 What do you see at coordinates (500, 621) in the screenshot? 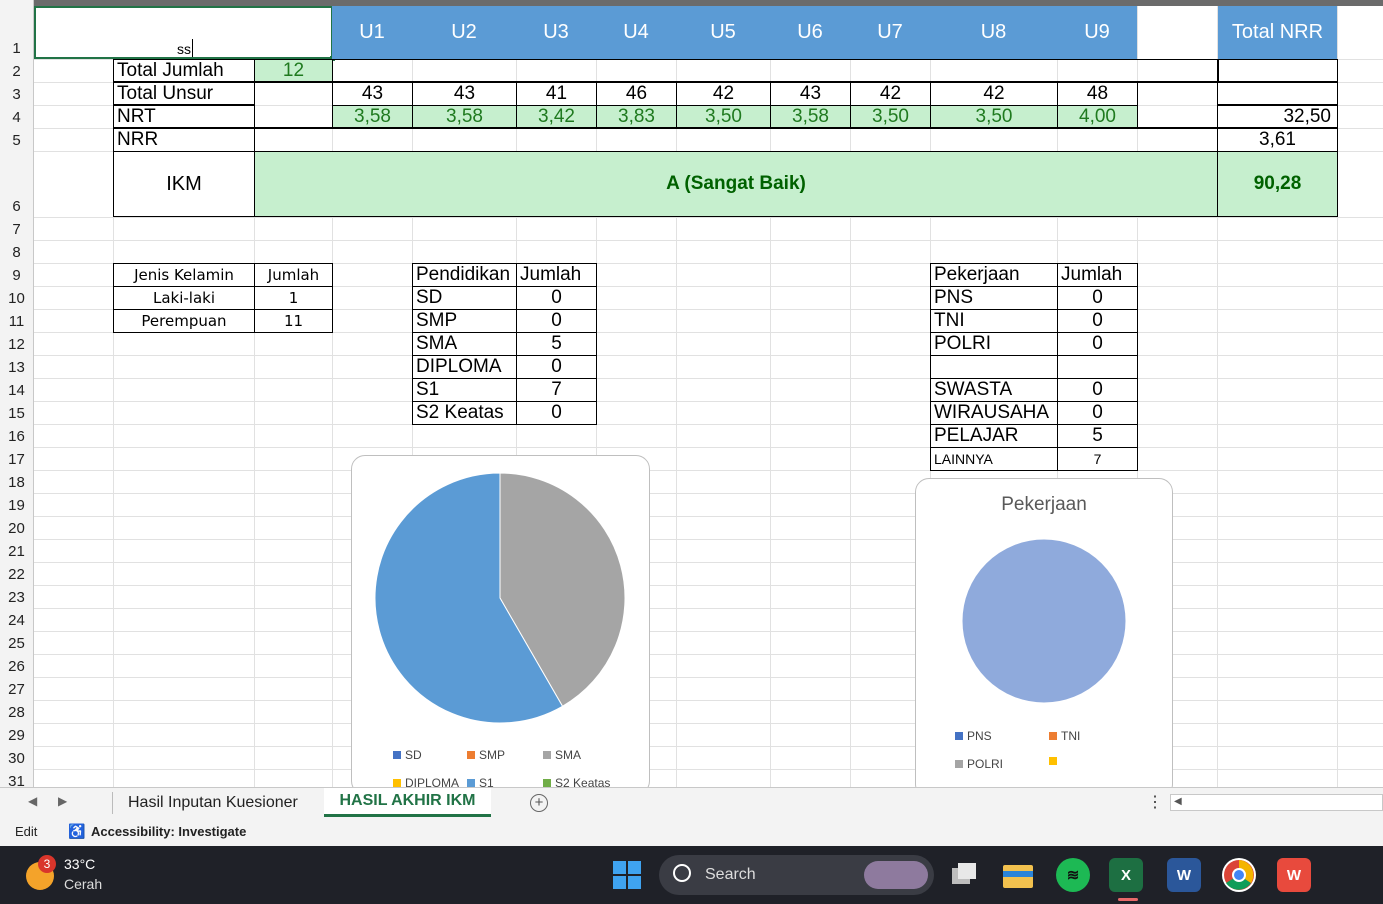
I see `education-pie-chart: SD SMP SMA DIPLOMA S1 S2 Keatas` at bounding box center [500, 621].